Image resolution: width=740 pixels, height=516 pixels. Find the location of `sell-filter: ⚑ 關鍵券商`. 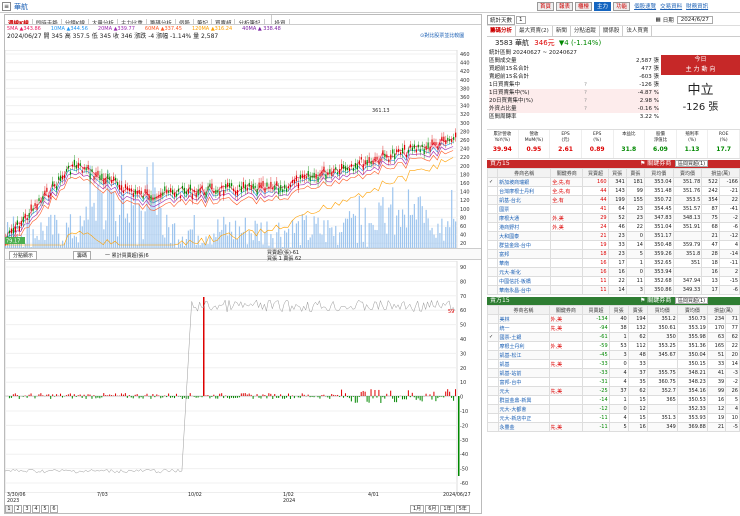

sell-filter: ⚑ 關鍵券商 is located at coordinates (655, 301).